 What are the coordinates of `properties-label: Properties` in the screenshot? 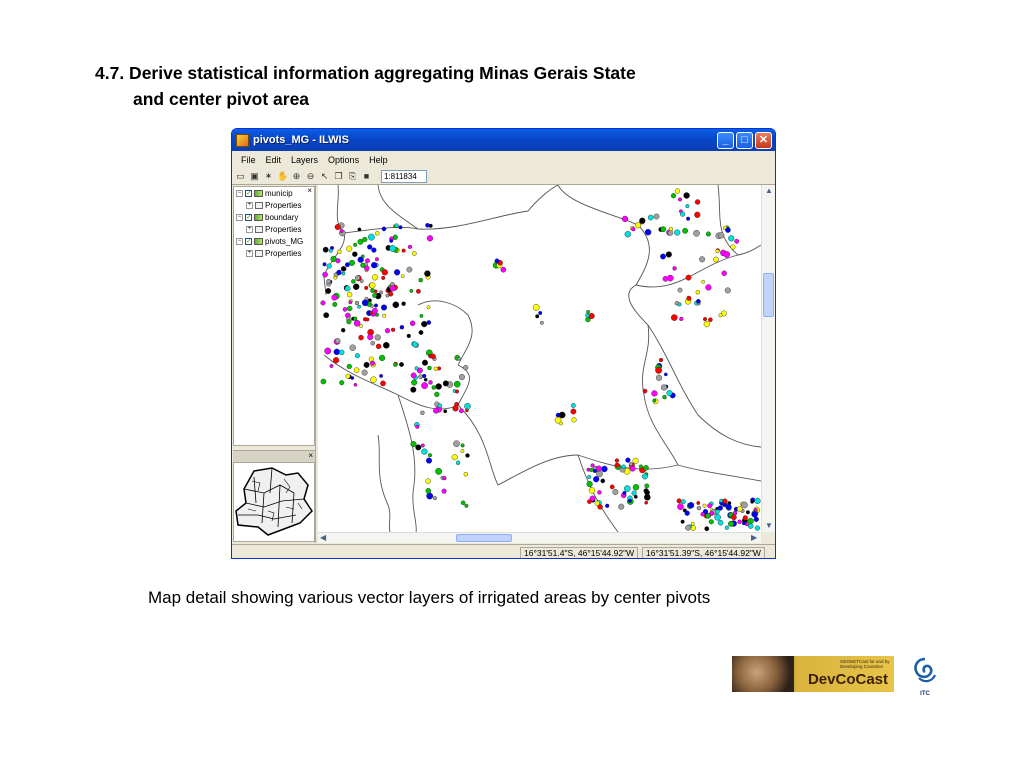 It's located at (283, 229).